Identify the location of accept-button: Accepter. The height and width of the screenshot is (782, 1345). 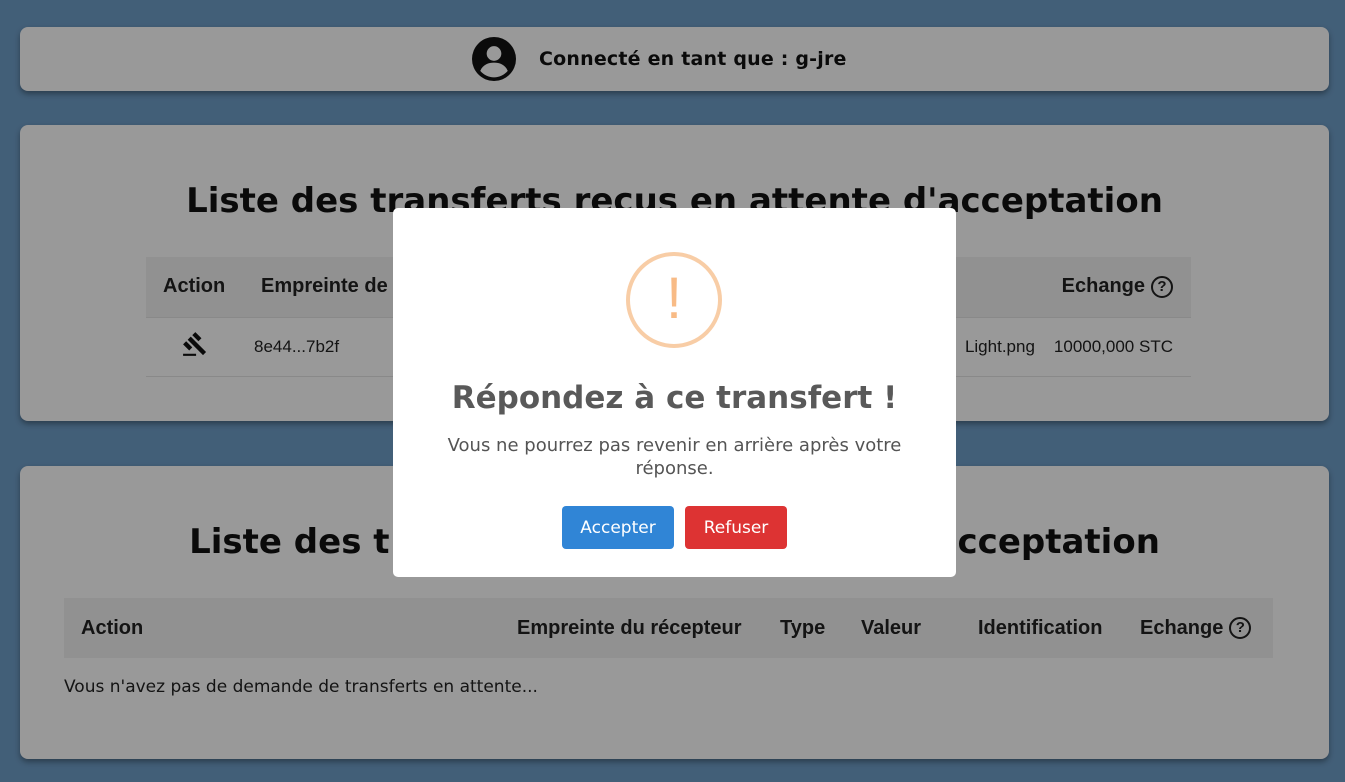
(618, 527).